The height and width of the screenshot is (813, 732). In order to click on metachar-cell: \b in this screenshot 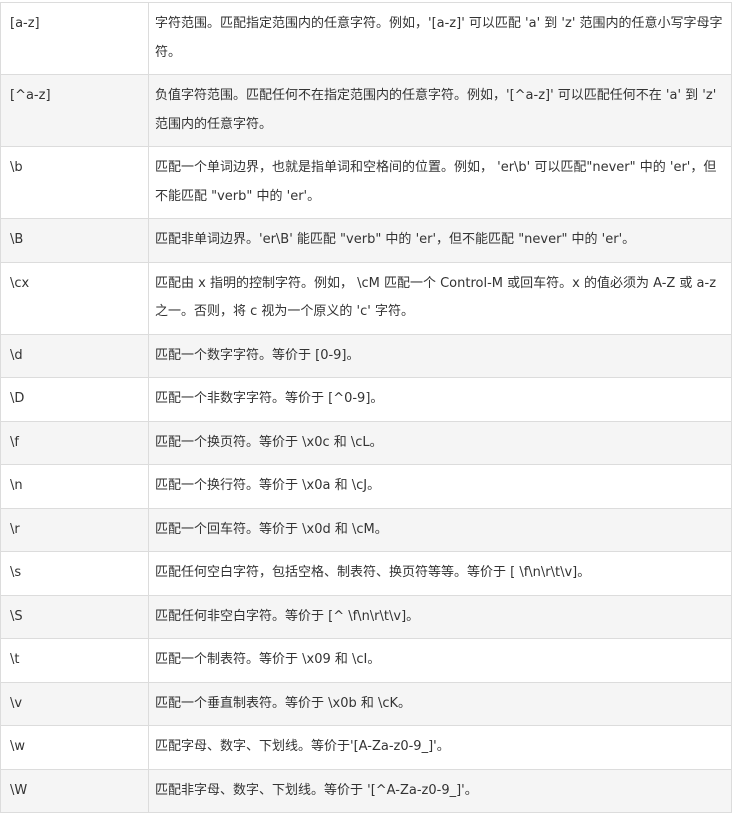, I will do `click(74, 182)`.